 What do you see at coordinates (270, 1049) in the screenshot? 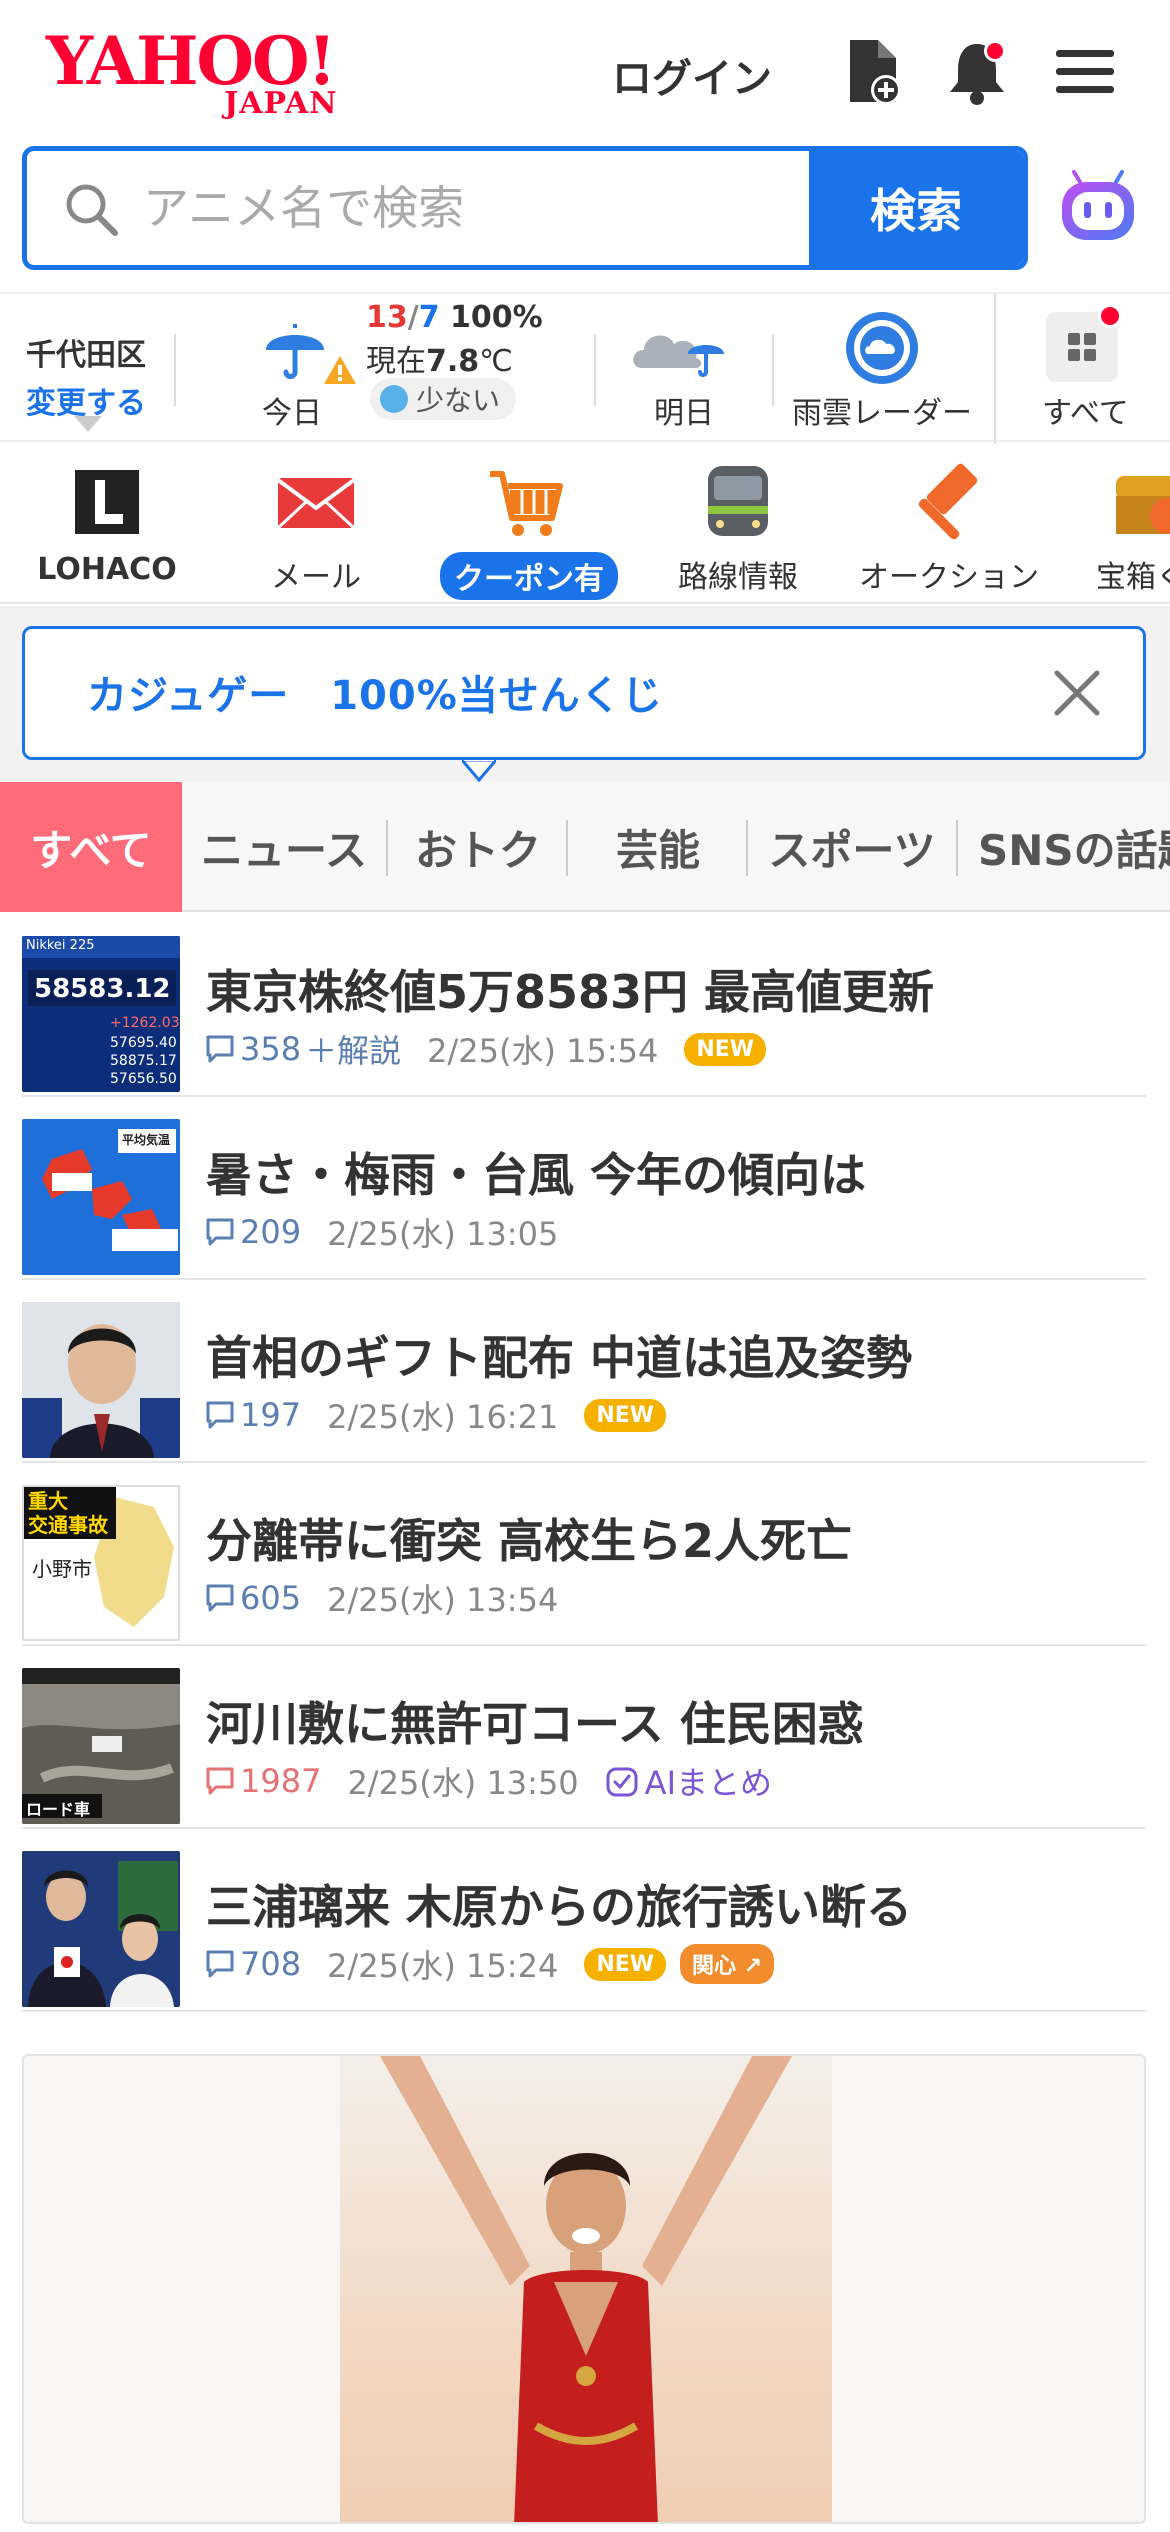
I see `comment-count: 358` at bounding box center [270, 1049].